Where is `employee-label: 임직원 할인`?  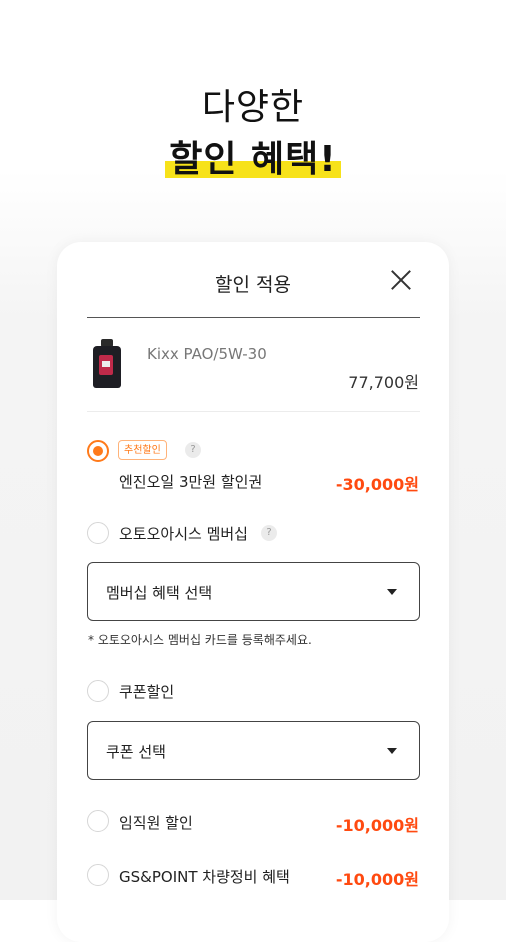
employee-label: 임직원 할인 is located at coordinates (156, 823).